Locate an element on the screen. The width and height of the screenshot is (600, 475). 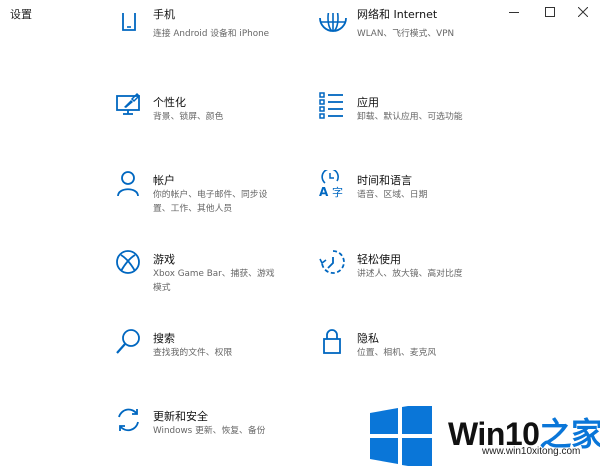
settings-time-language: A字 时间和语言 语音、区域、日期 is located at coordinates (406, 200).